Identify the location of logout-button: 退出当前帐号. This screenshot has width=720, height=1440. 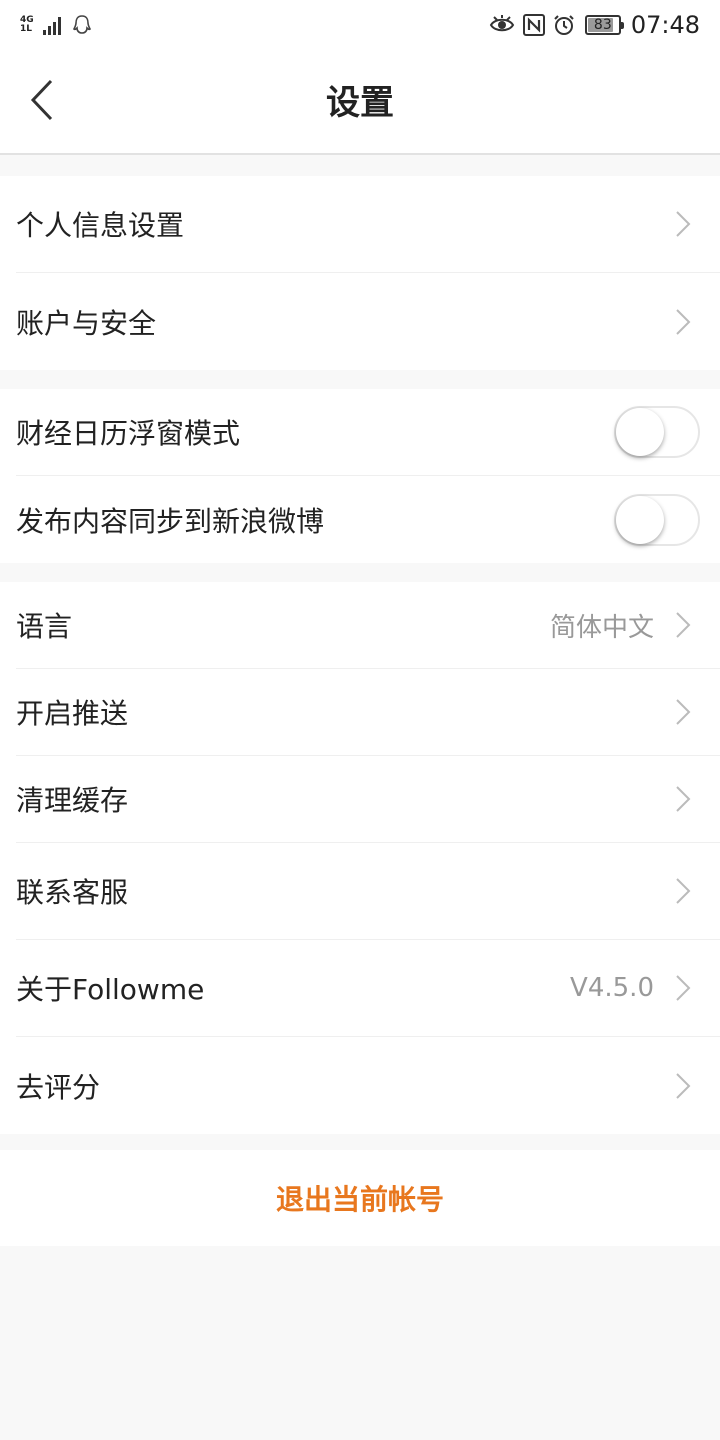
(360, 1198).